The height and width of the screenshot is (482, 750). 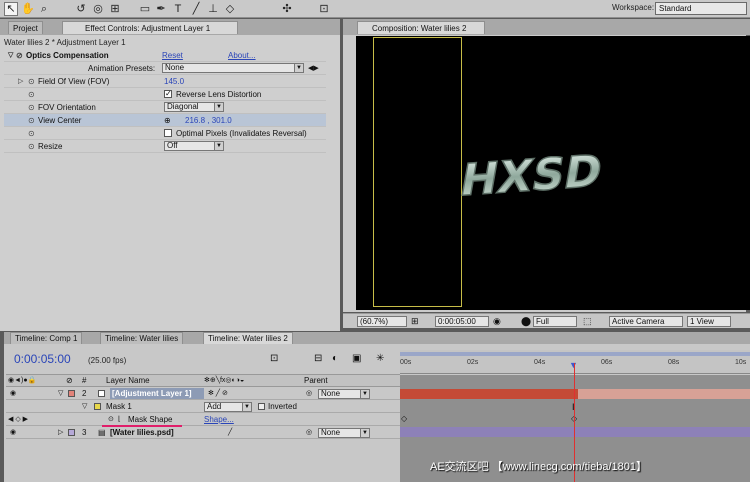 I want to click on timecode-display: 0:00:05:00, so click(x=462, y=321).